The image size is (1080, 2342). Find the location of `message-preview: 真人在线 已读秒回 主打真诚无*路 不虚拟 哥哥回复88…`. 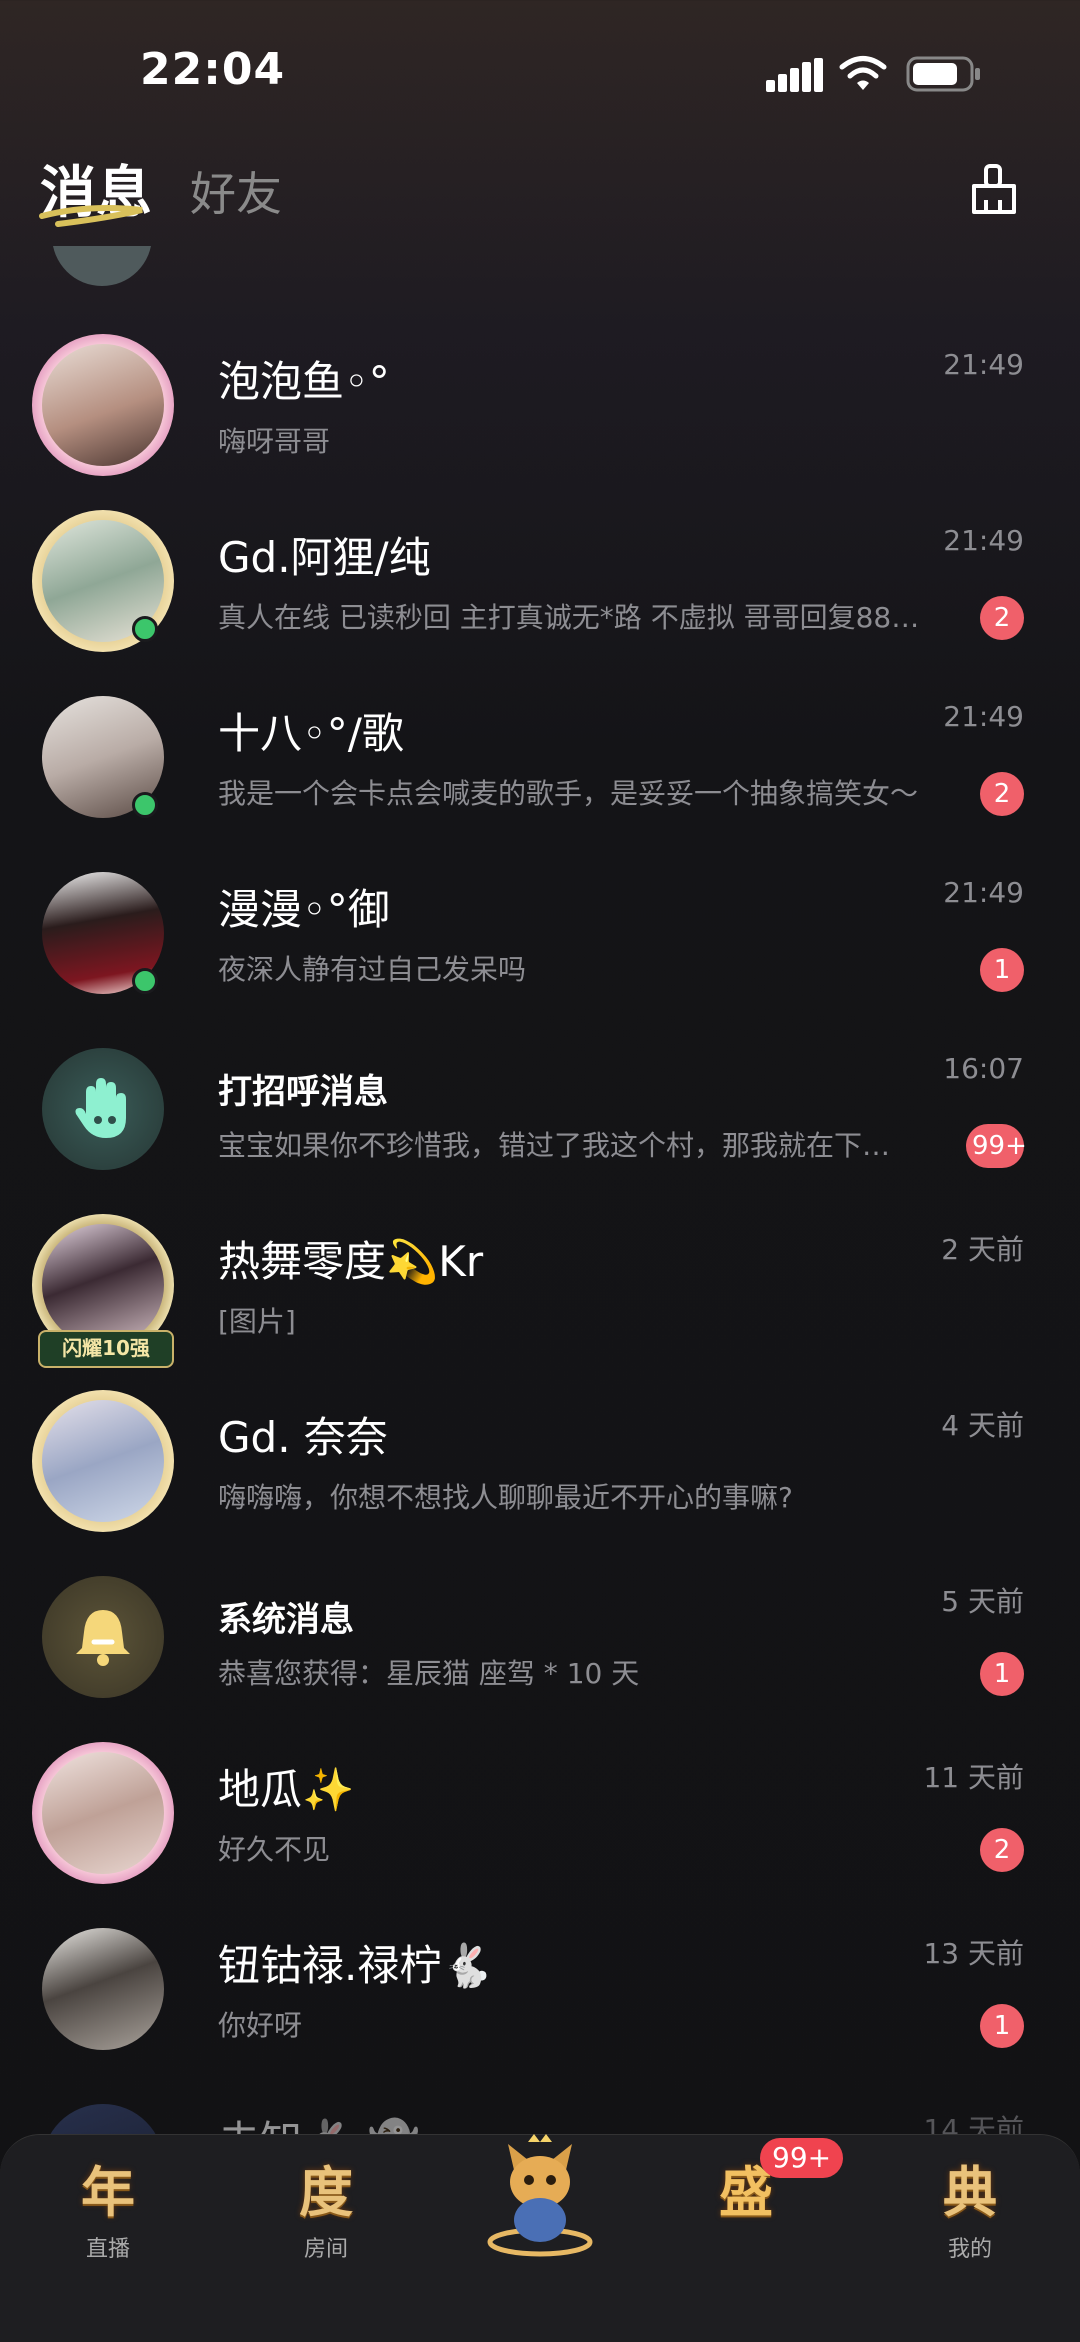

message-preview: 真人在线 已读秒回 主打真诚无*路 不虚拟 哥哥回复88… is located at coordinates (569, 617).